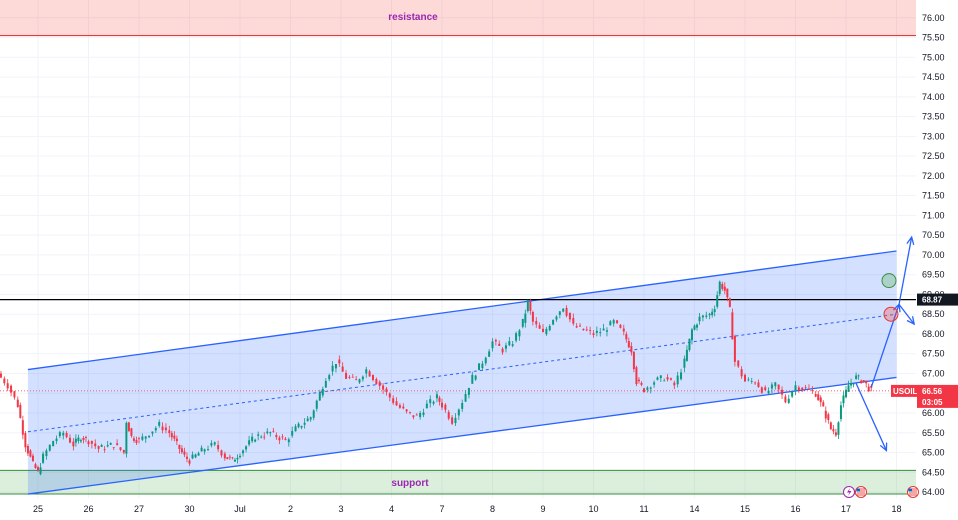 The height and width of the screenshot is (520, 958). Describe the element at coordinates (933, 156) in the screenshot. I see `price-tick-label: 72.50` at that location.